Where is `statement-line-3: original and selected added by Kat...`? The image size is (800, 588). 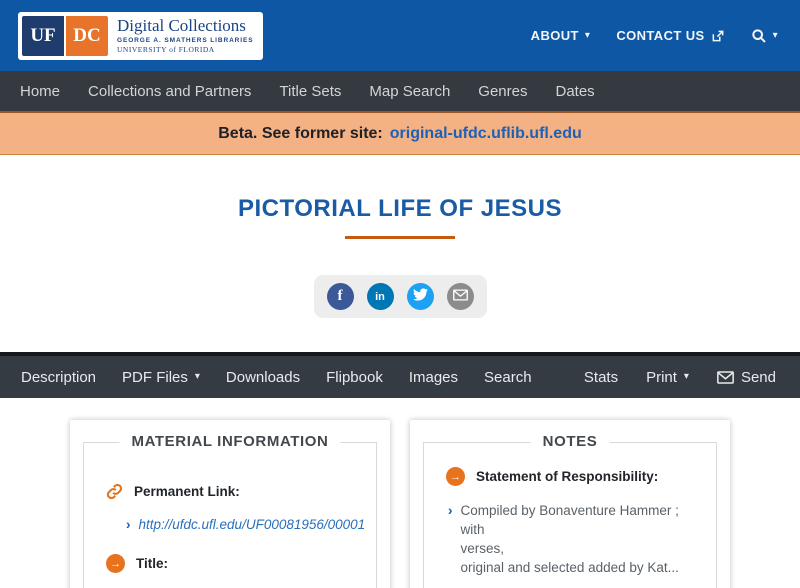 statement-line-3: original and selected added by Kat... is located at coordinates (569, 567).